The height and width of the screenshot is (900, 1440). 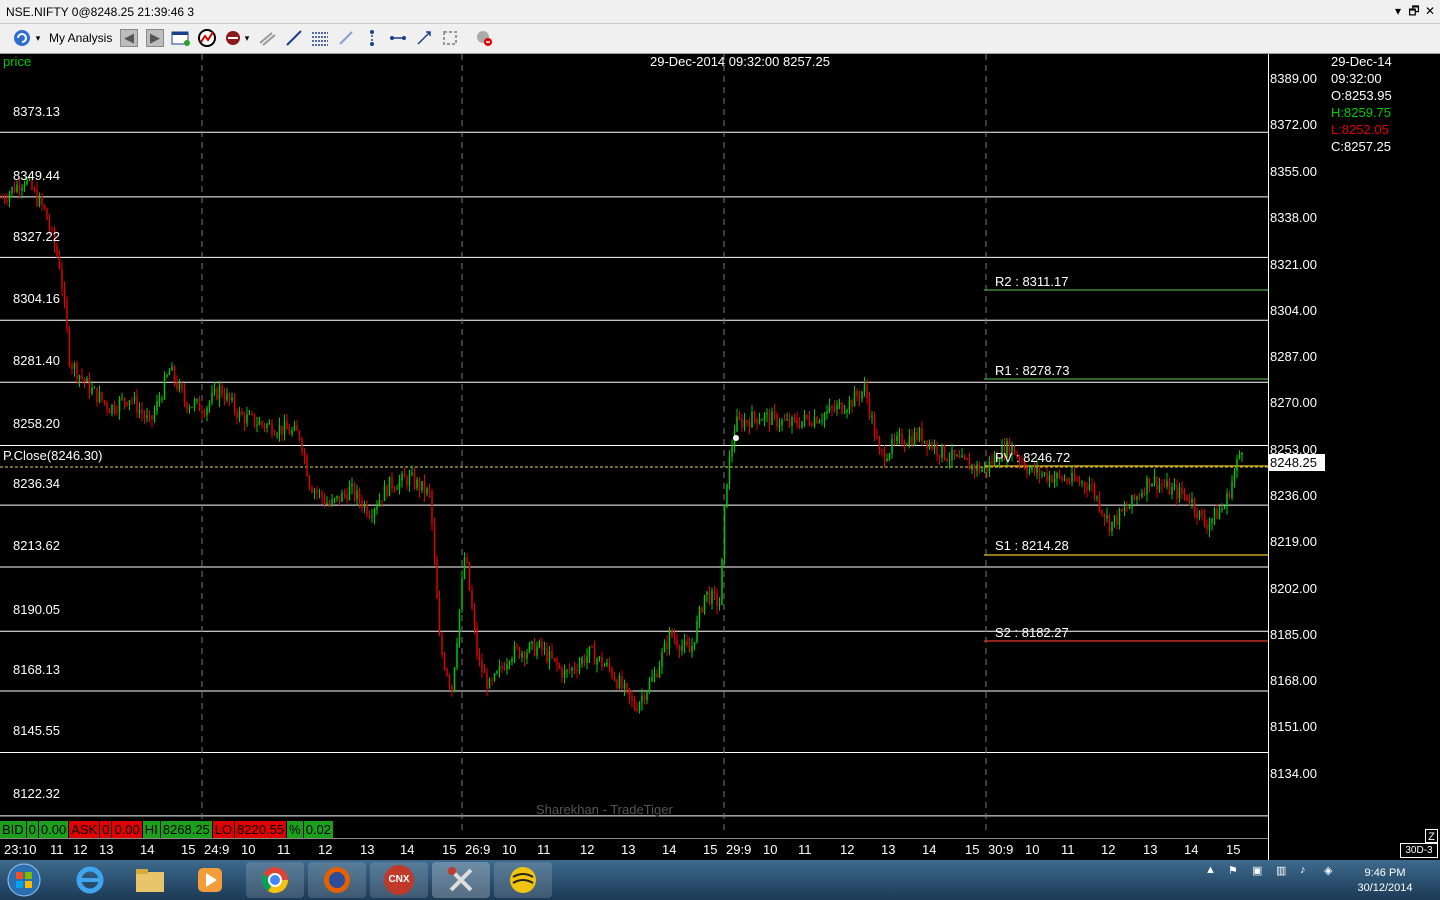 I want to click on network-icon: ▥, so click(x=1281, y=870).